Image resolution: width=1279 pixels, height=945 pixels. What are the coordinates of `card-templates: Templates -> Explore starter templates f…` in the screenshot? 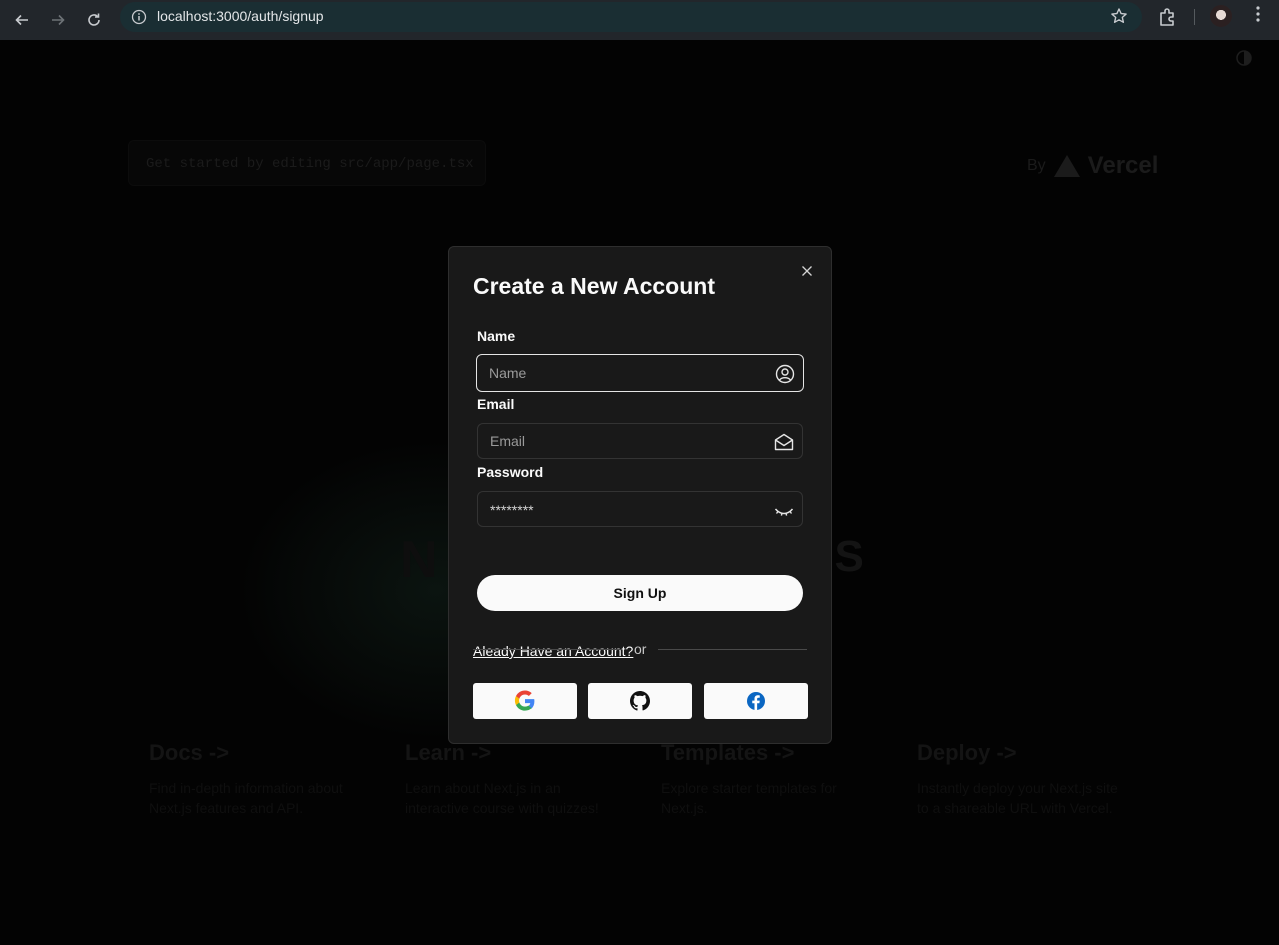 It's located at (781, 779).